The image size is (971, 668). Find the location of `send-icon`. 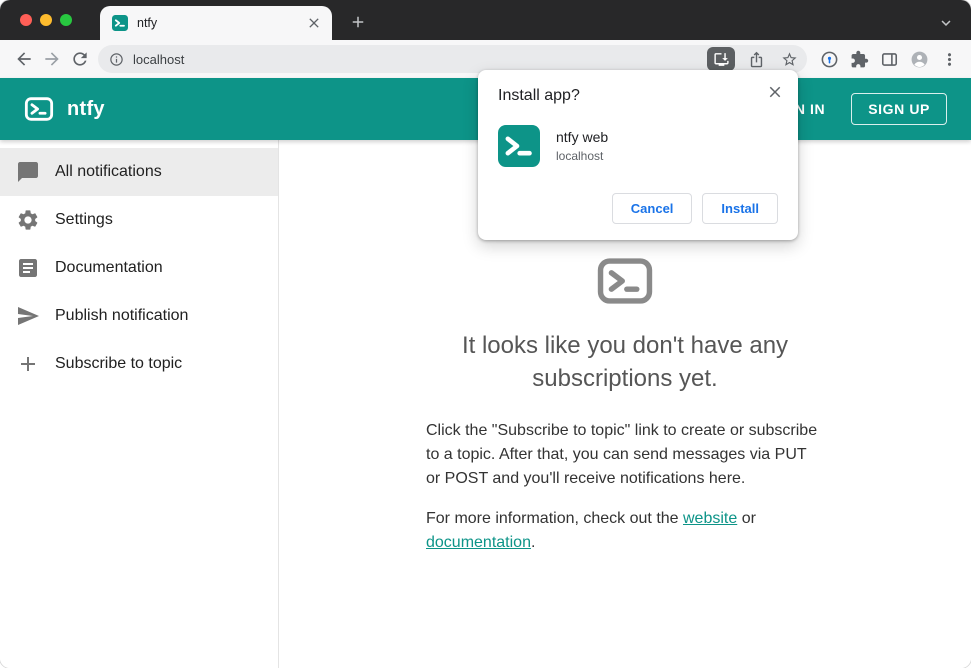

send-icon is located at coordinates (28, 316).